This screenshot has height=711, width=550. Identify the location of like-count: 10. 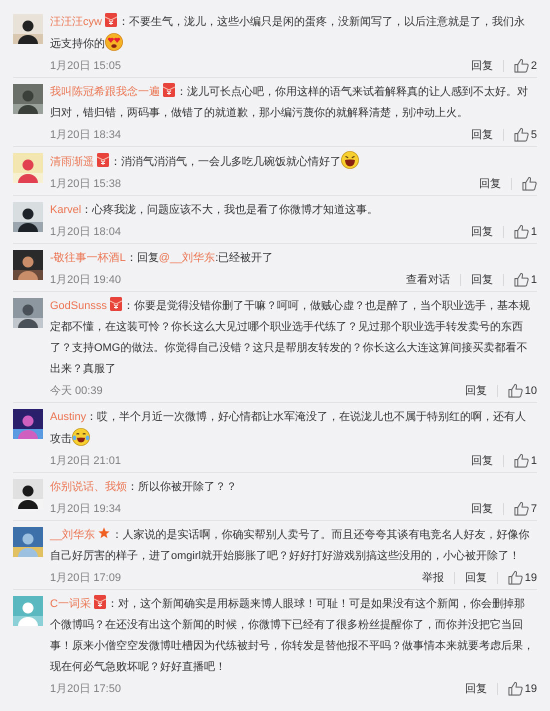
(530, 390).